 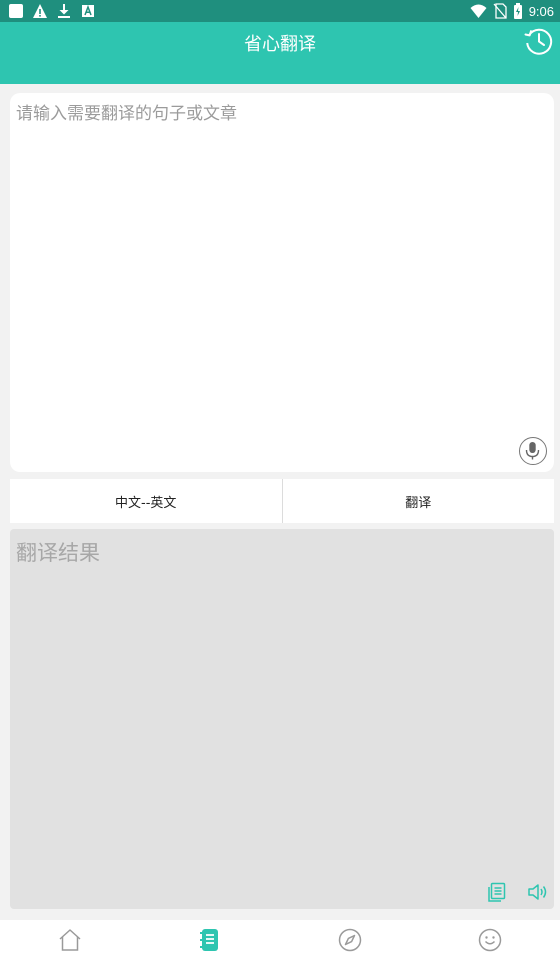 What do you see at coordinates (16, 11) in the screenshot?
I see `app-notification-icon` at bounding box center [16, 11].